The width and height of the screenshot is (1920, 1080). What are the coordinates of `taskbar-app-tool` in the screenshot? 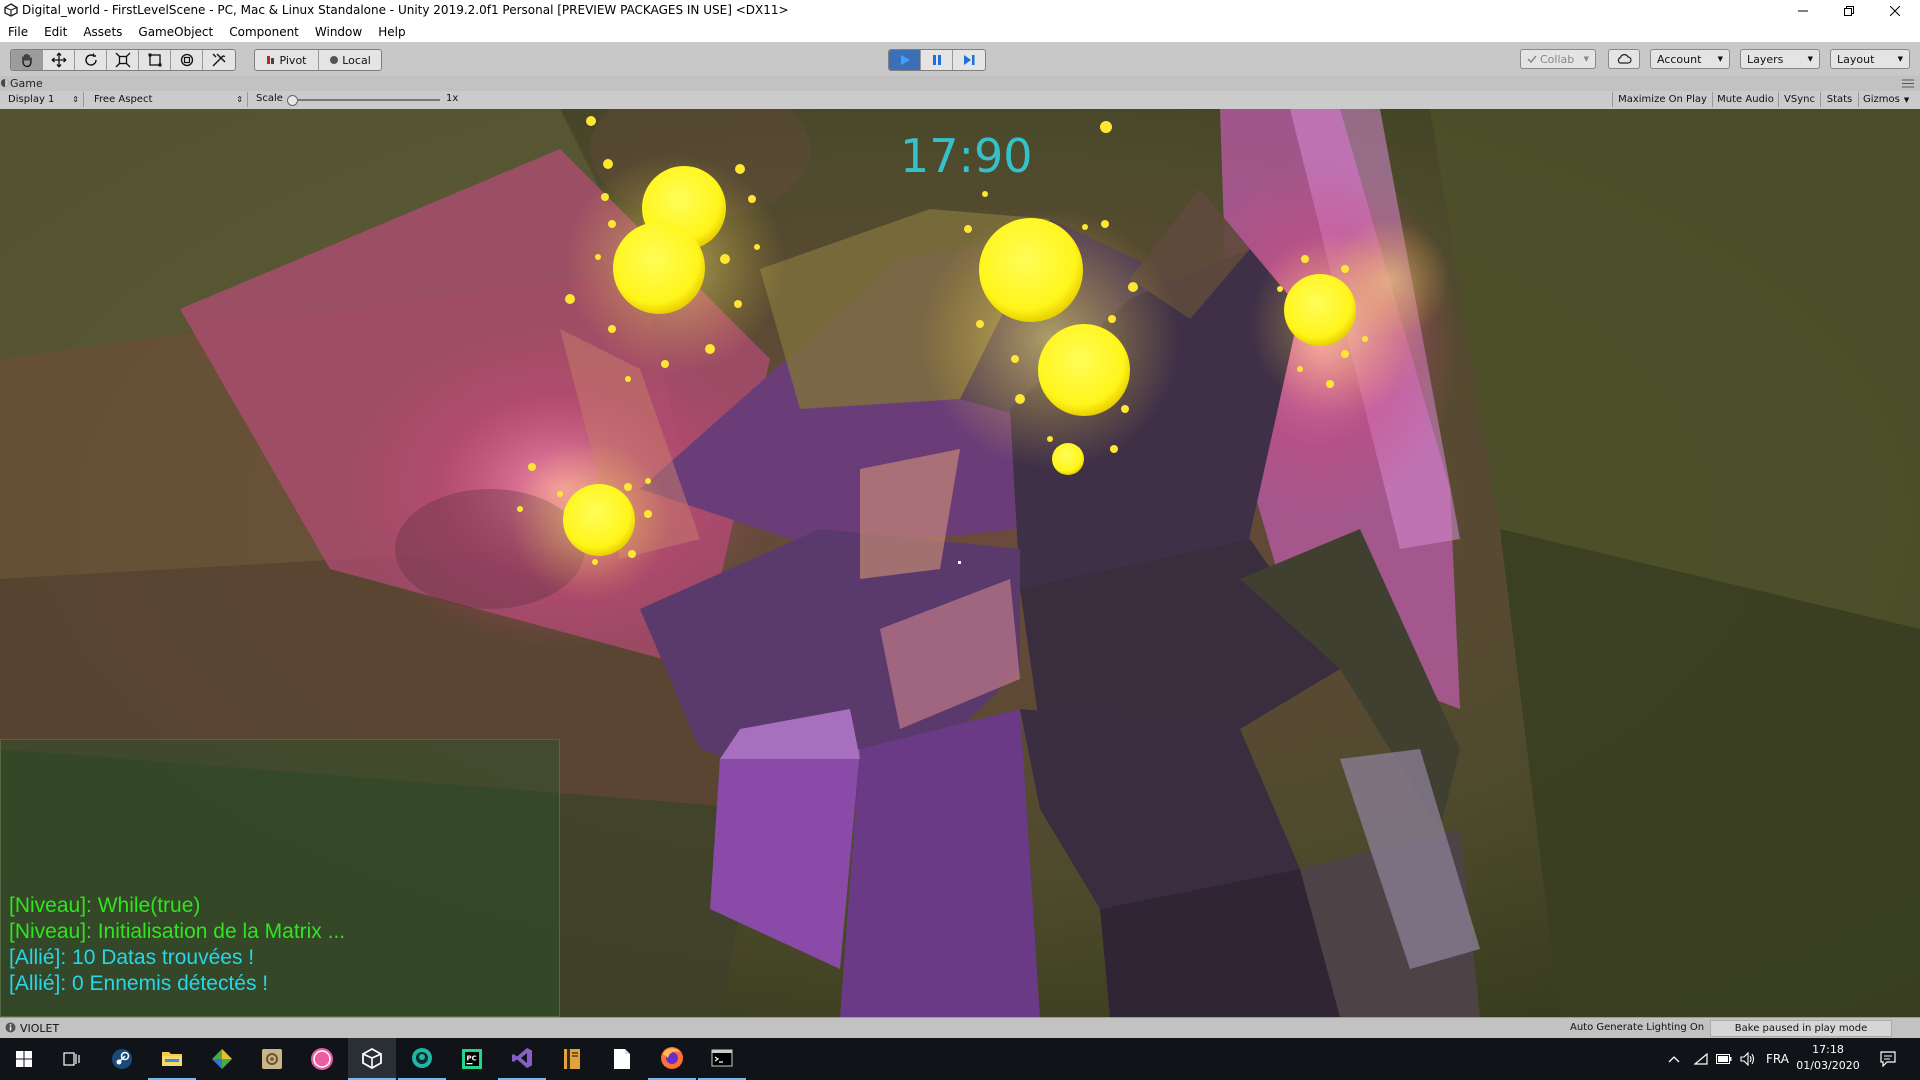 It's located at (272, 1059).